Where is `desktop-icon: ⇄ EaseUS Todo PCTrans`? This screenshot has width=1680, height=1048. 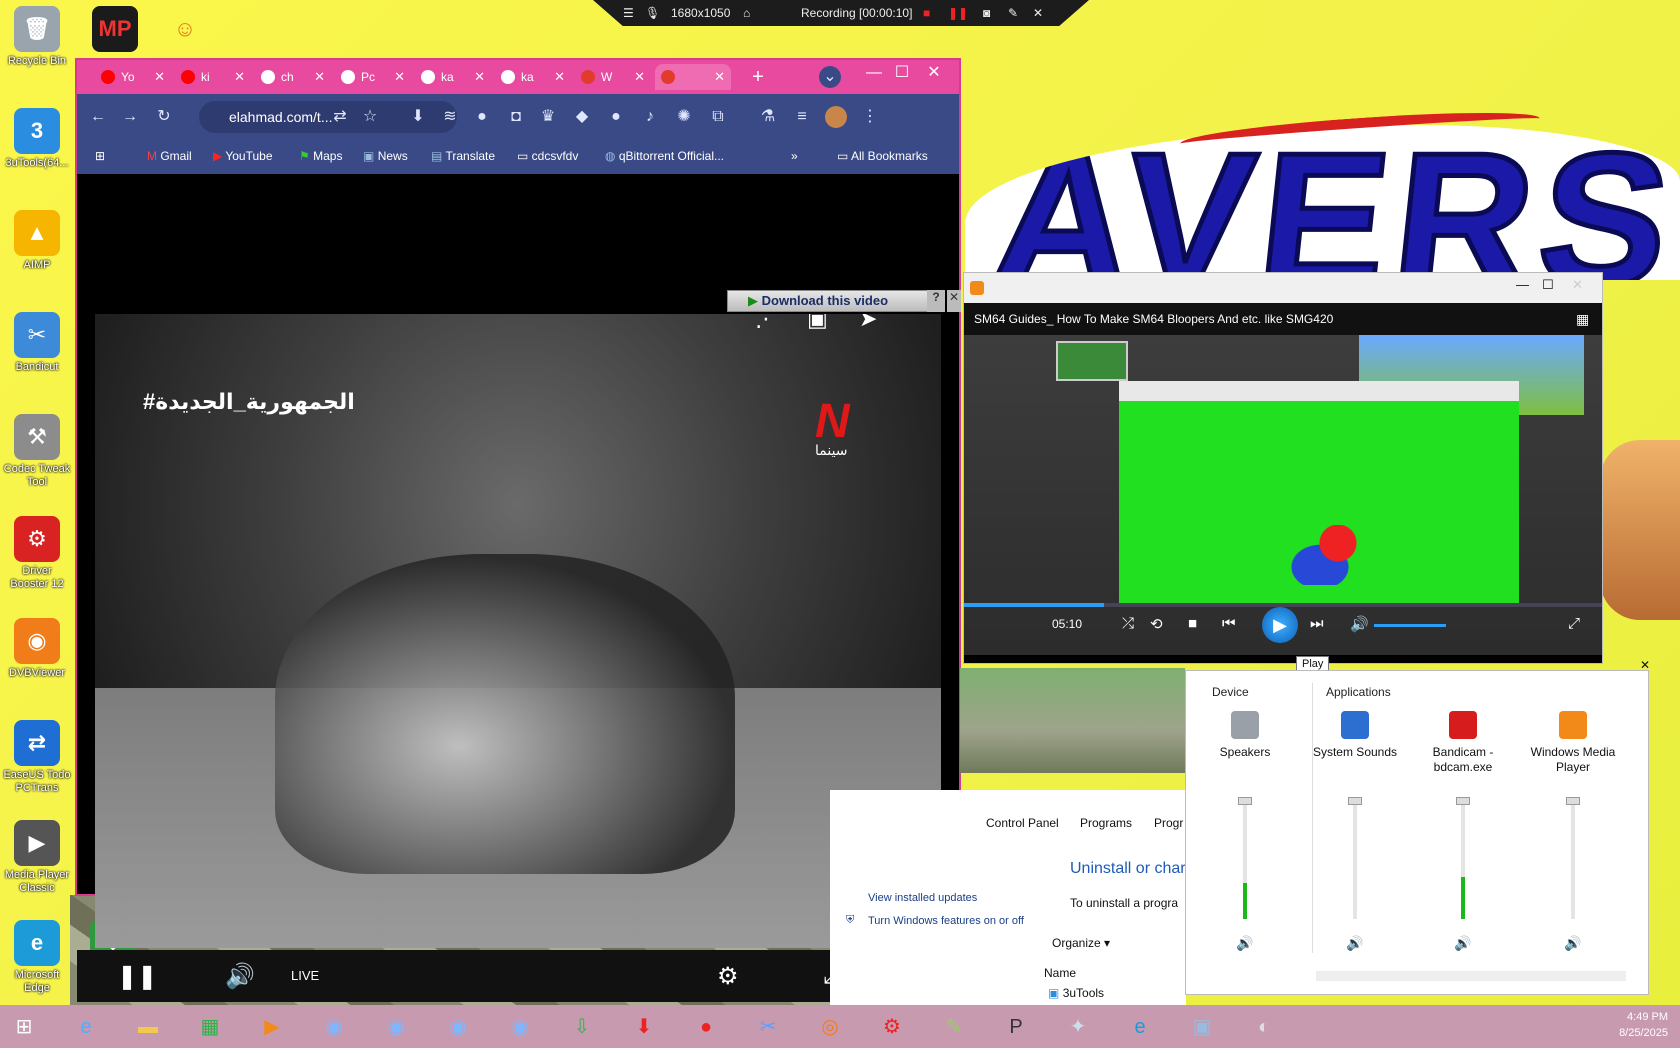 desktop-icon: ⇄ EaseUS Todo PCTrans is located at coordinates (37, 757).